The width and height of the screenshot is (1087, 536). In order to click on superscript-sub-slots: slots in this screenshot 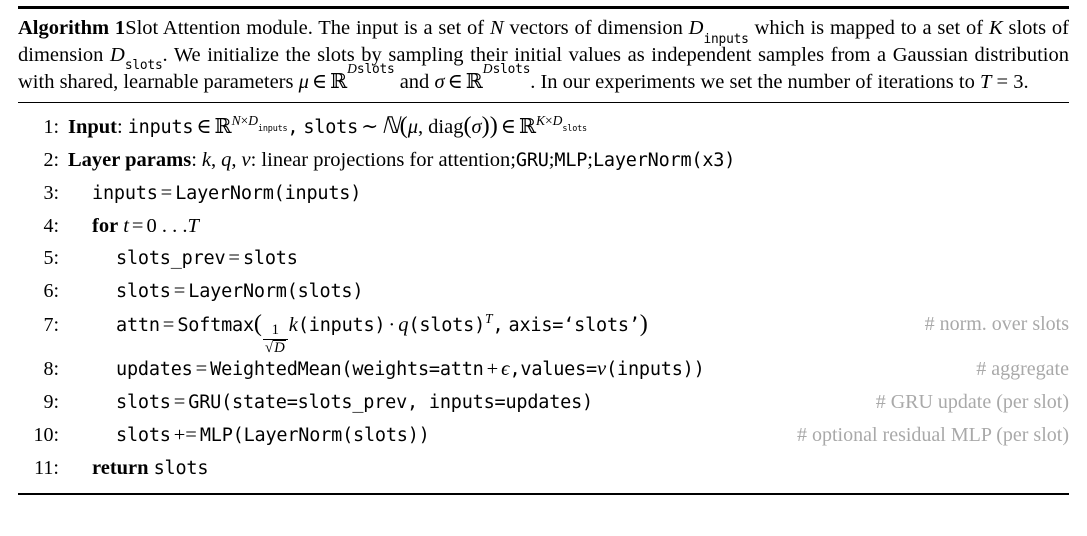, I will do `click(574, 128)`.